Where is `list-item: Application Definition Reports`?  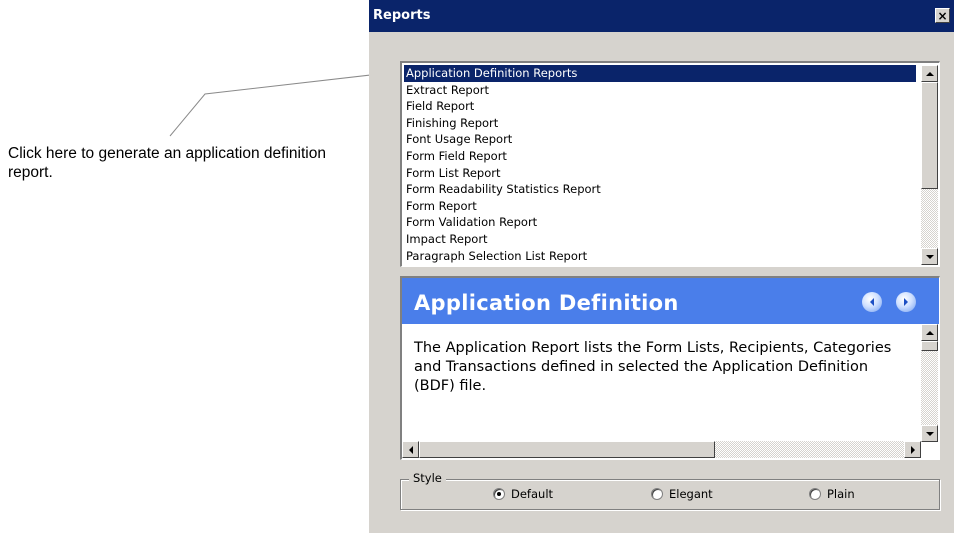
list-item: Application Definition Reports is located at coordinates (660, 73).